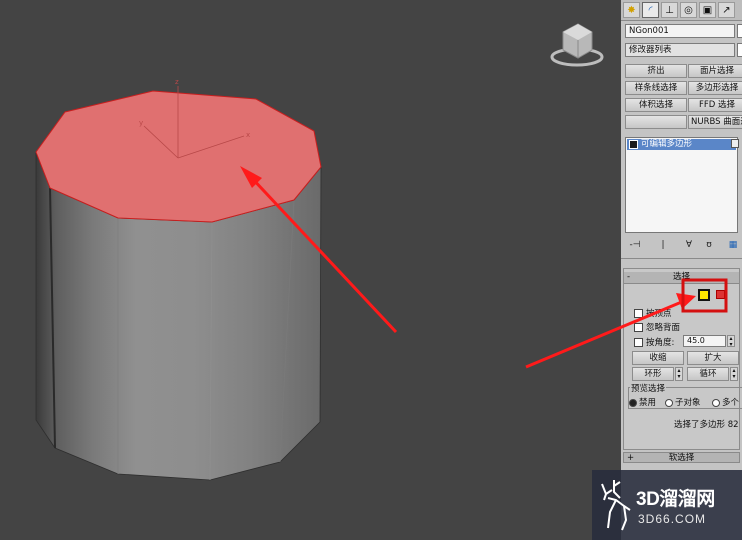 The width and height of the screenshot is (742, 540). Describe the element at coordinates (248, 135) in the screenshot. I see `svg-text: x` at that location.